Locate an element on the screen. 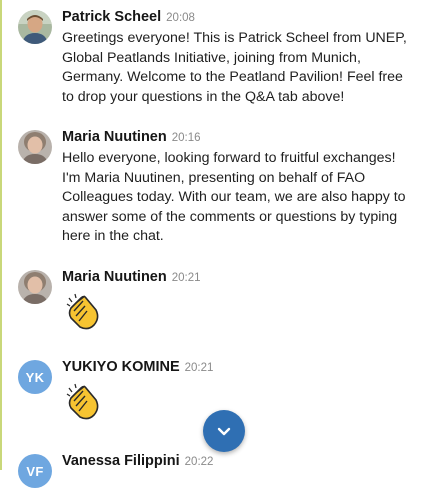 Image resolution: width=448 pixels, height=488 pixels. sender-name: YUKIYO KOMINE is located at coordinates (121, 367).